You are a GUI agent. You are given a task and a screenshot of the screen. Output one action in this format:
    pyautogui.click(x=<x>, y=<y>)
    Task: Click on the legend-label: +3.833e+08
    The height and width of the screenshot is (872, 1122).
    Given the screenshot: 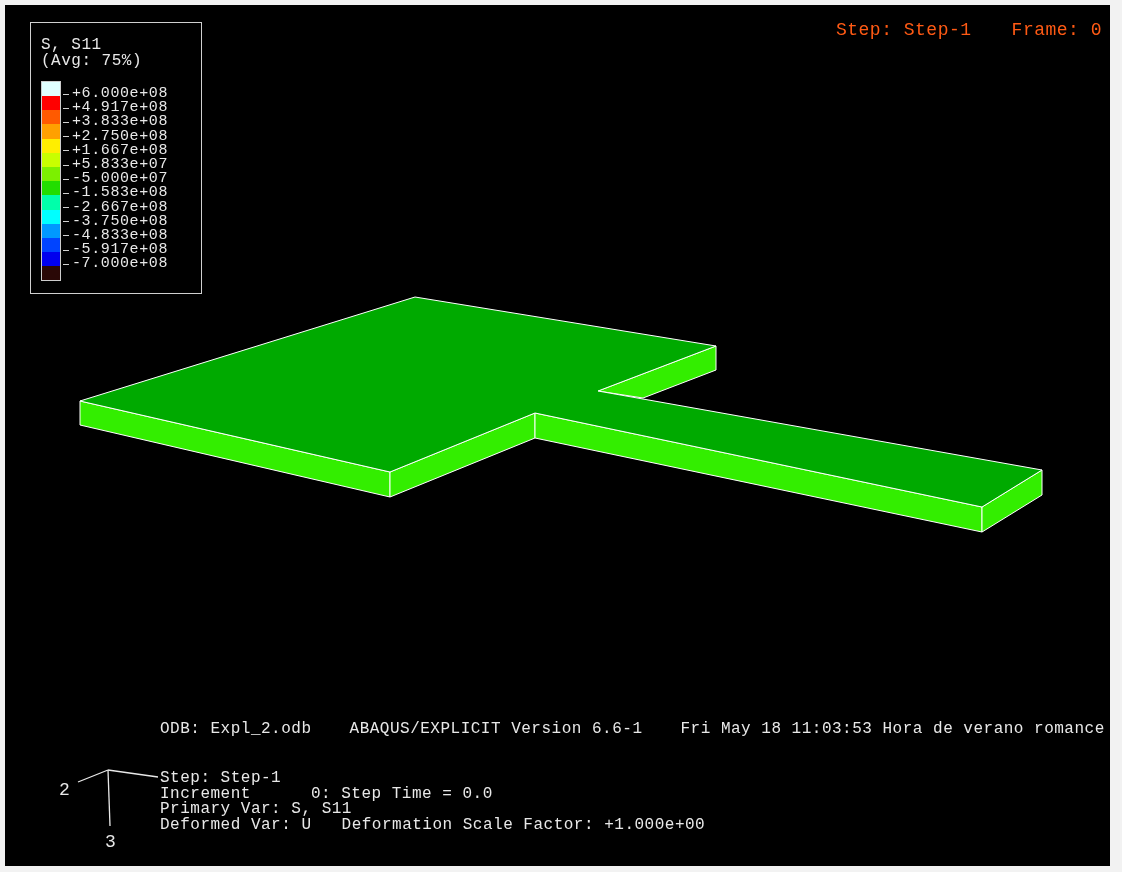 What is the action you would take?
    pyautogui.click(x=120, y=122)
    